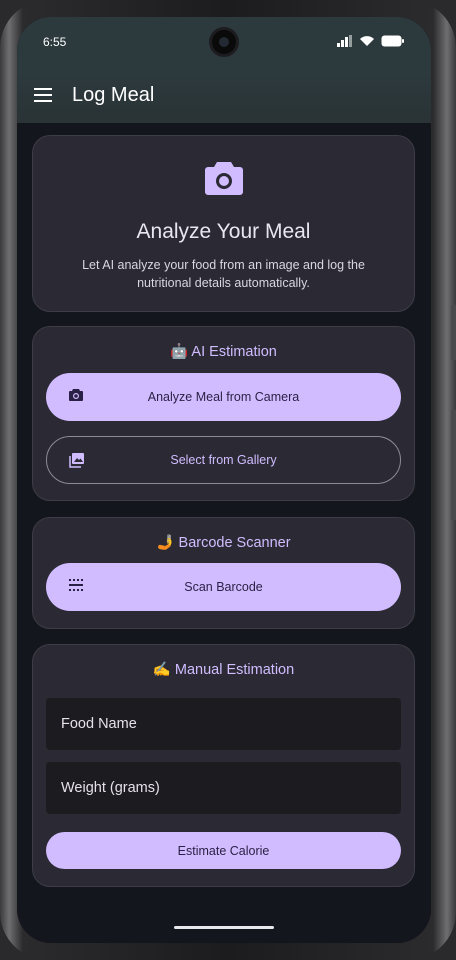  I want to click on camera-icon, so click(224, 178).